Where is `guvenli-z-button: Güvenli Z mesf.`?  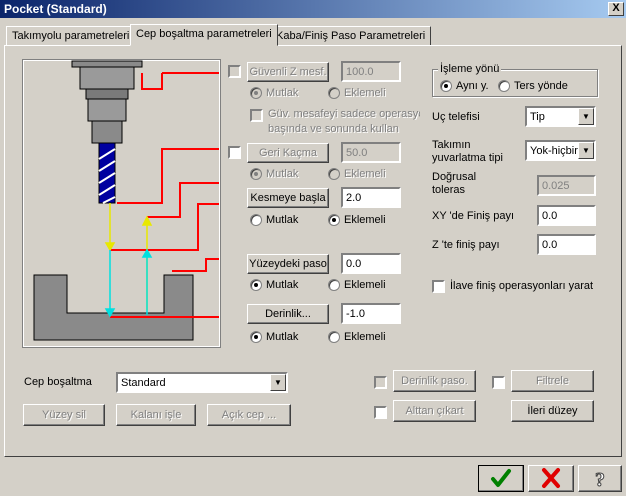 guvenli-z-button: Güvenli Z mesf. is located at coordinates (288, 72).